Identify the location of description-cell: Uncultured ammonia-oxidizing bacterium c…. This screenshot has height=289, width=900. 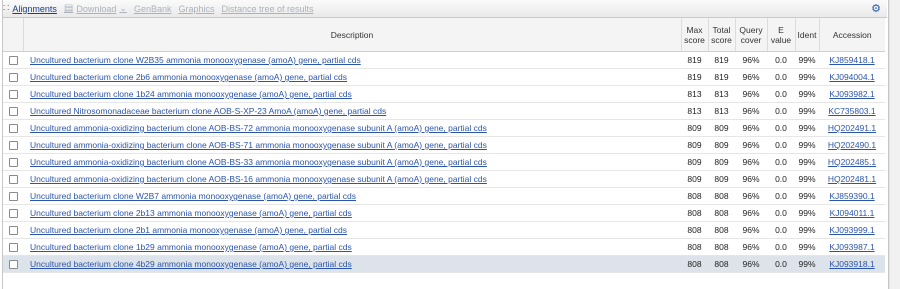
(352, 128).